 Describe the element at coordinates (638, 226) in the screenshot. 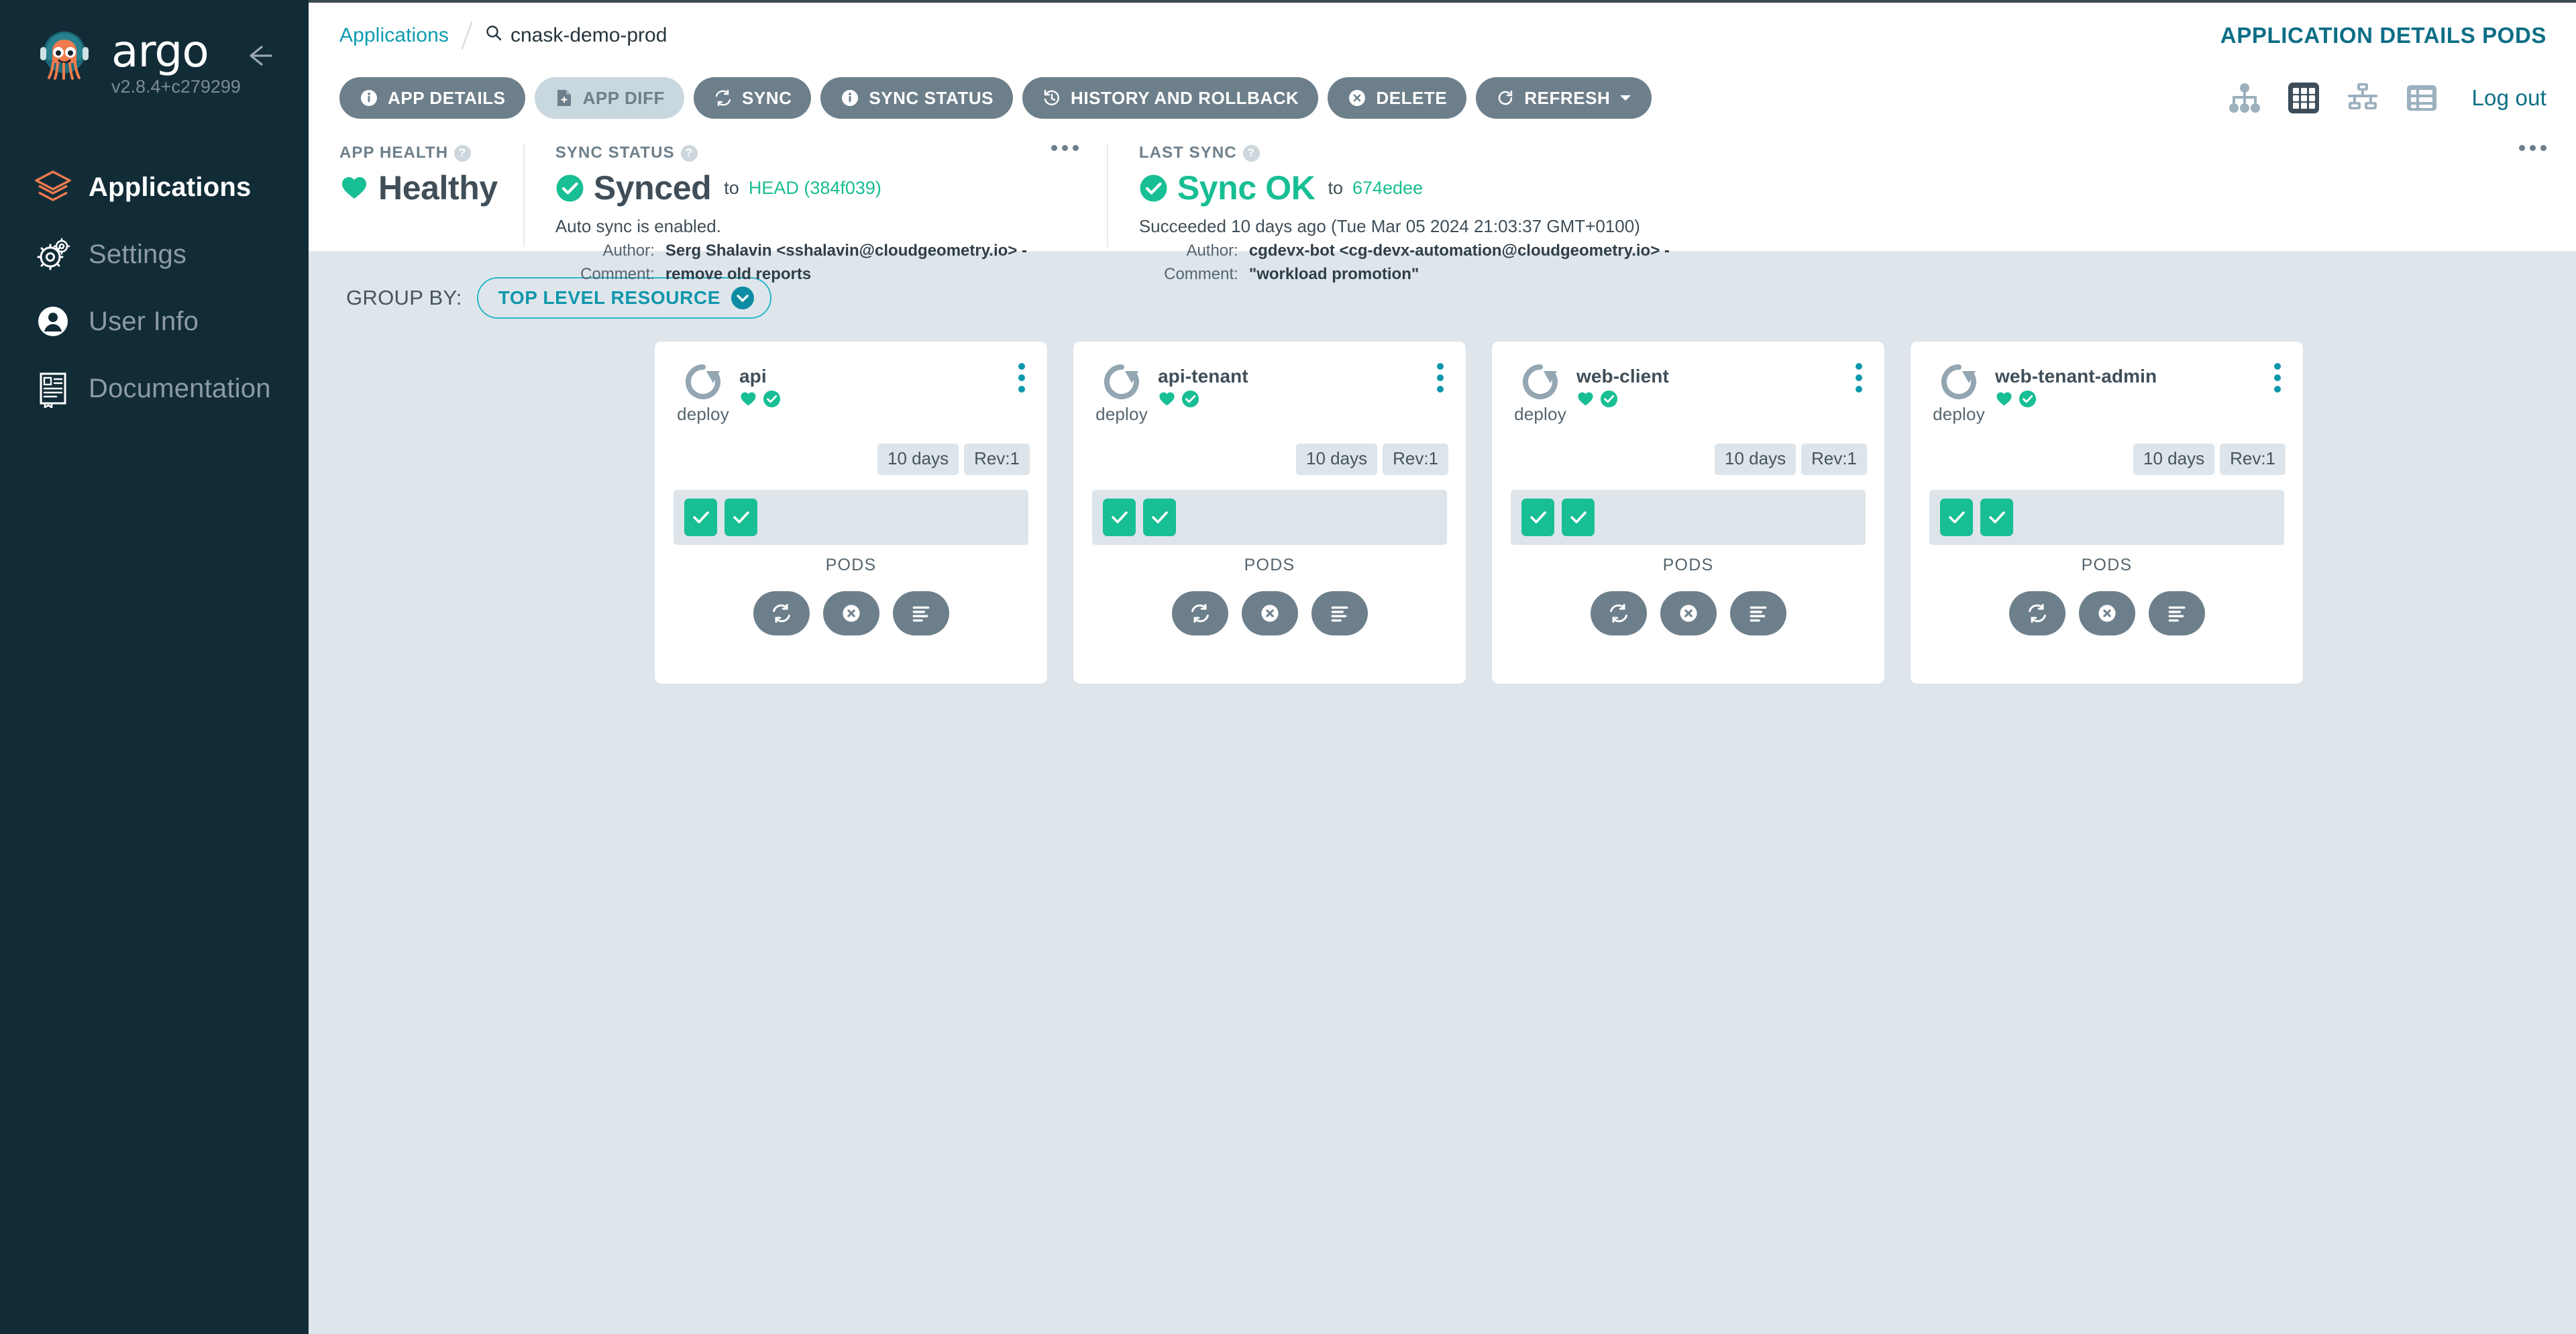

I see `sync-status-note: Auto sync is enabled.` at that location.